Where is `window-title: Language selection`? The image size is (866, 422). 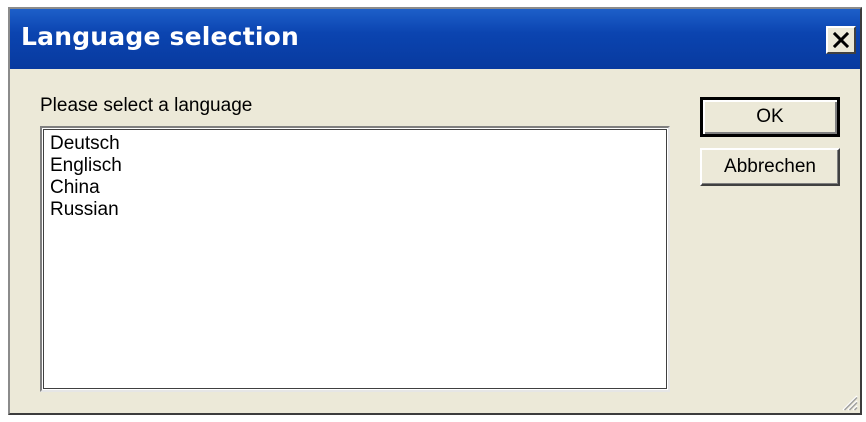
window-title: Language selection is located at coordinates (160, 36).